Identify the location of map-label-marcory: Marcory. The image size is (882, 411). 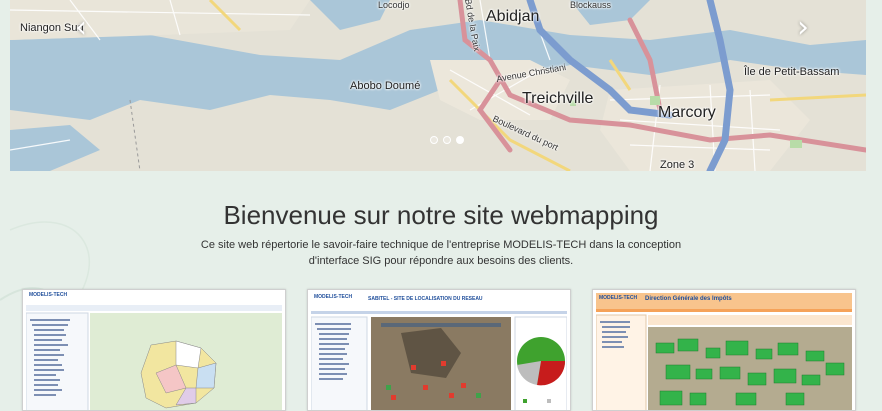
(687, 112).